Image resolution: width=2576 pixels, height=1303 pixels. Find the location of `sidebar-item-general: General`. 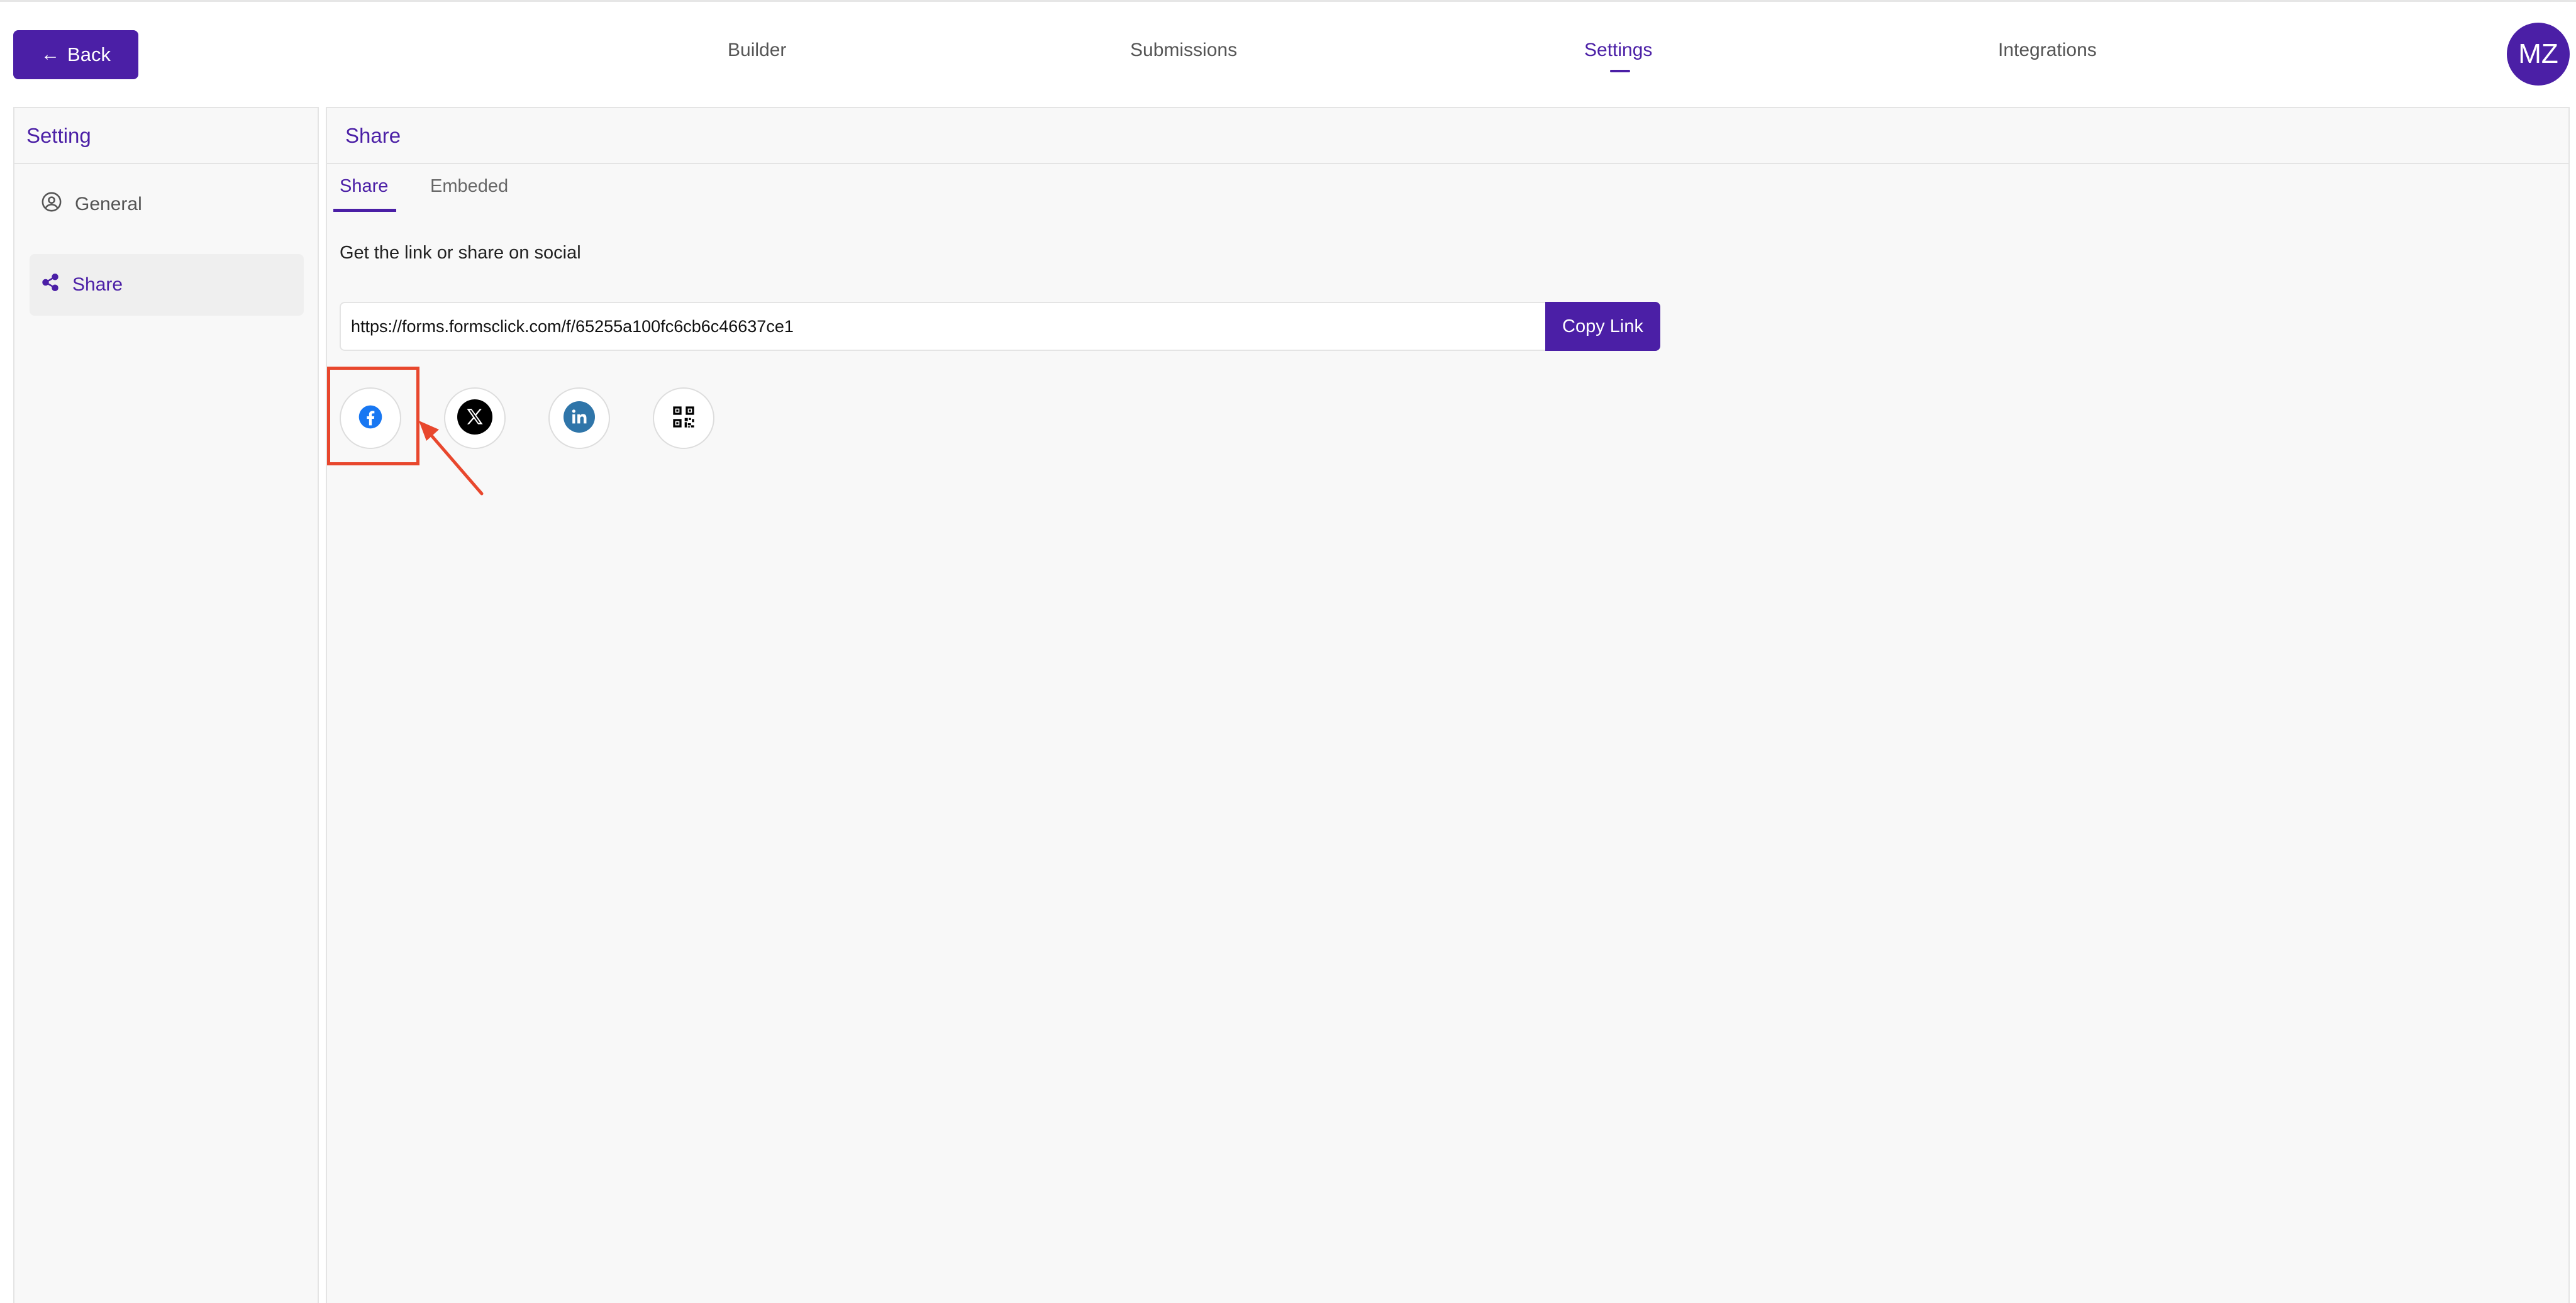

sidebar-item-general: General is located at coordinates (167, 204).